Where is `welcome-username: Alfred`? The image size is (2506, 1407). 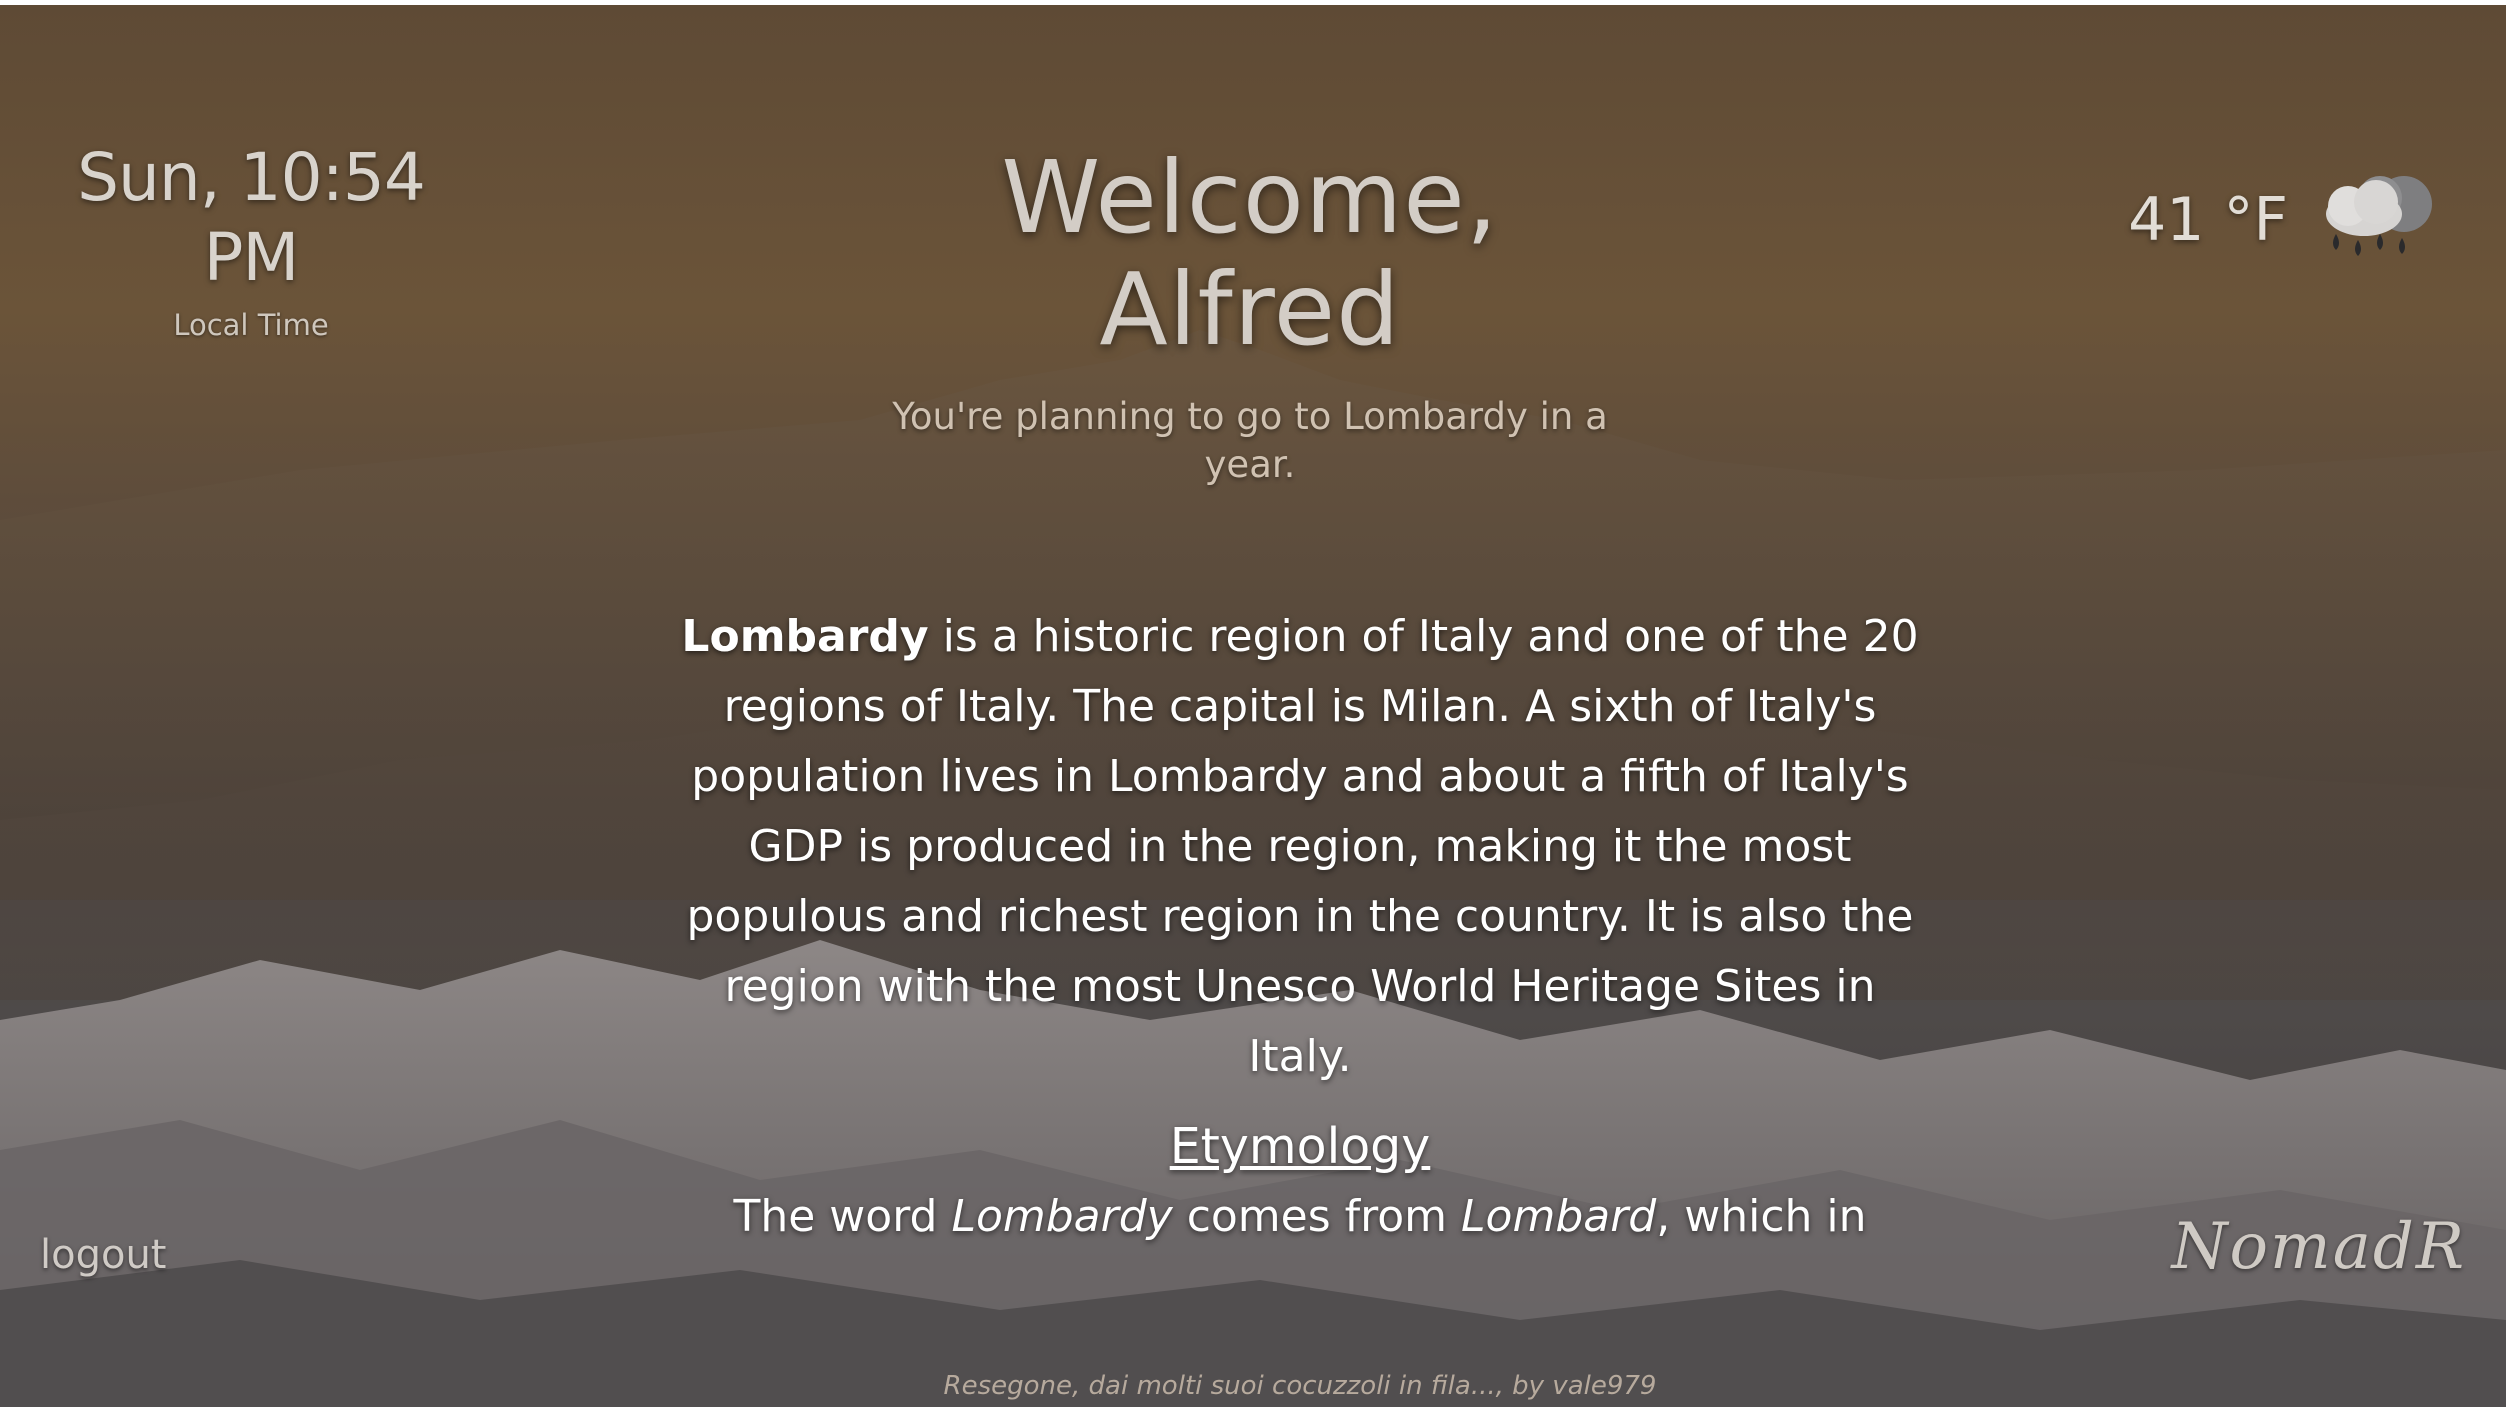
welcome-username: Alfred is located at coordinates (1250, 309).